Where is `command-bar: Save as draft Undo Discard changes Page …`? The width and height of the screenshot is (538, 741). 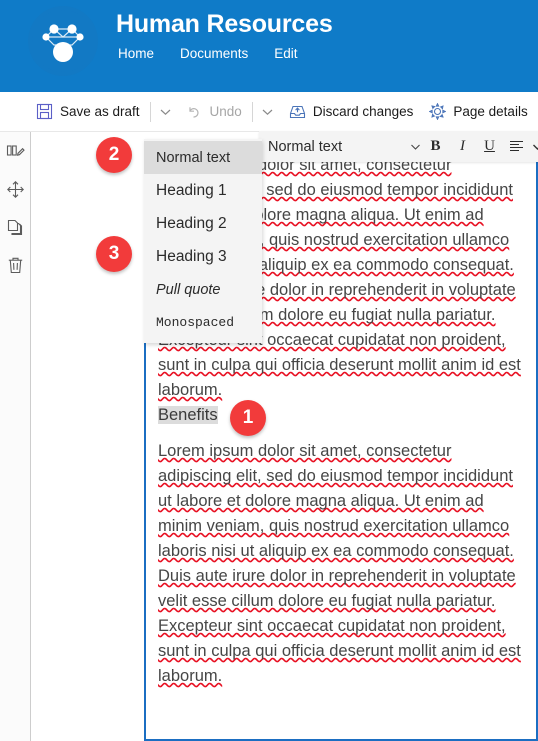
command-bar: Save as draft Undo Discard changes Page … is located at coordinates (269, 112).